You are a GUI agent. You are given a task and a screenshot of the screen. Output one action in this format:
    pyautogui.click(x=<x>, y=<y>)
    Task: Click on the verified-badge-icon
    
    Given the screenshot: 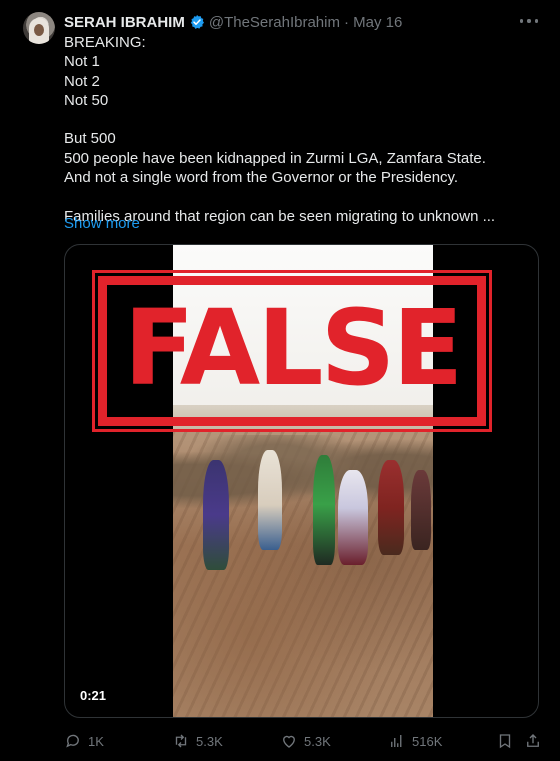 What is the action you would take?
    pyautogui.click(x=197, y=22)
    